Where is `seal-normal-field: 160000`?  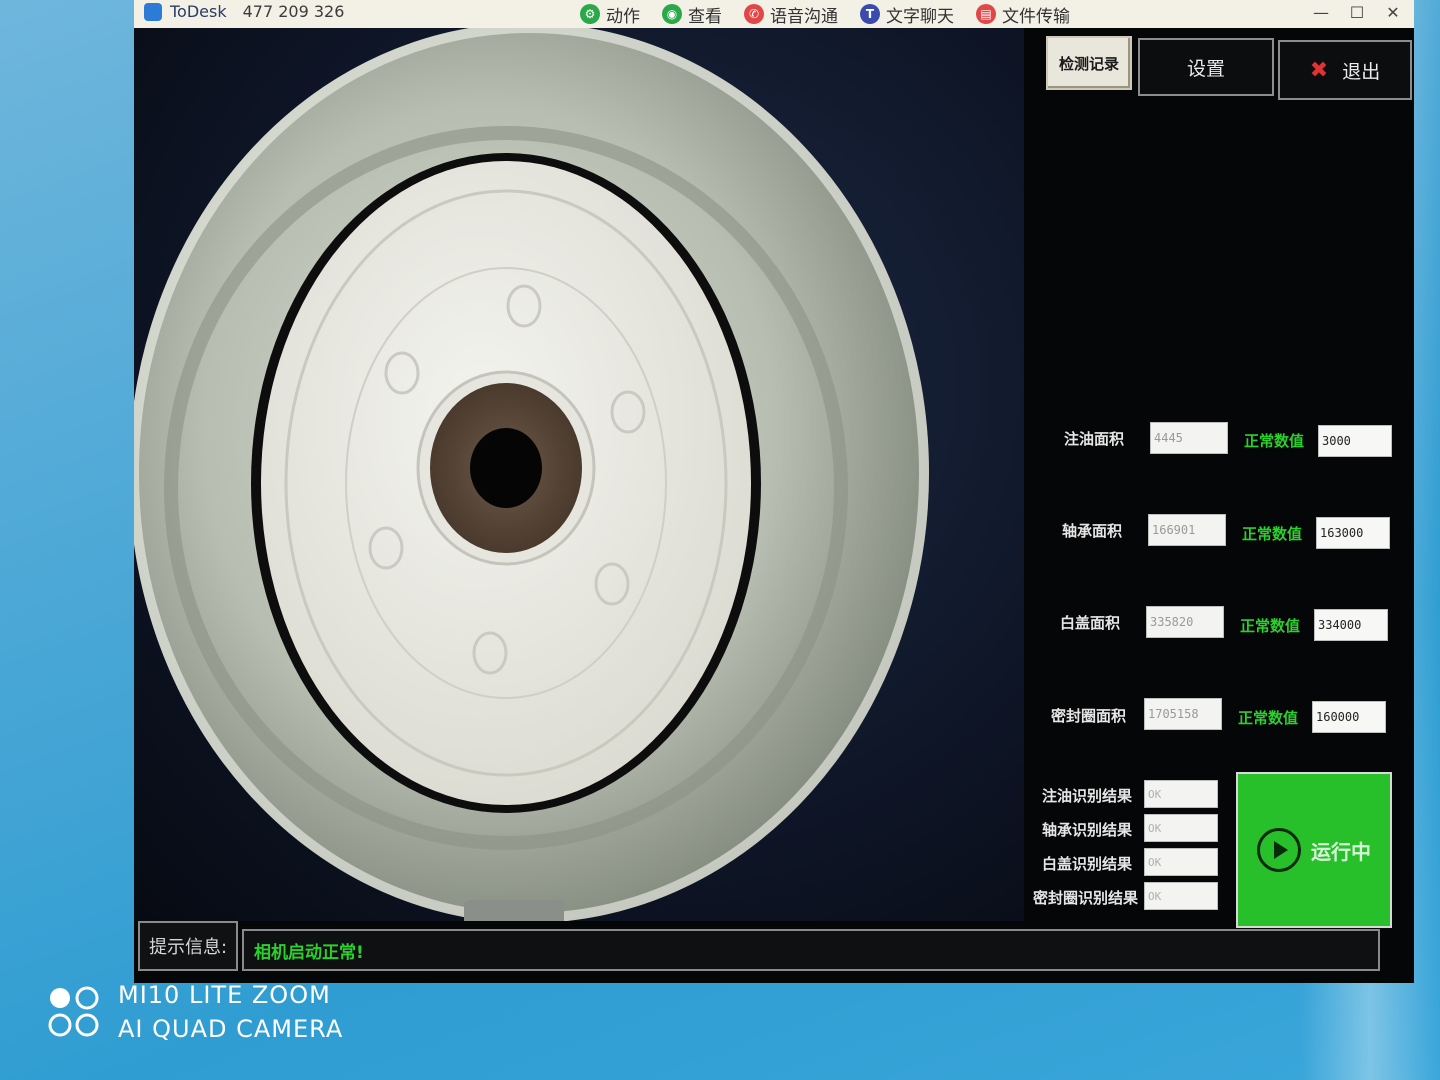
seal-normal-field: 160000 is located at coordinates (1349, 717).